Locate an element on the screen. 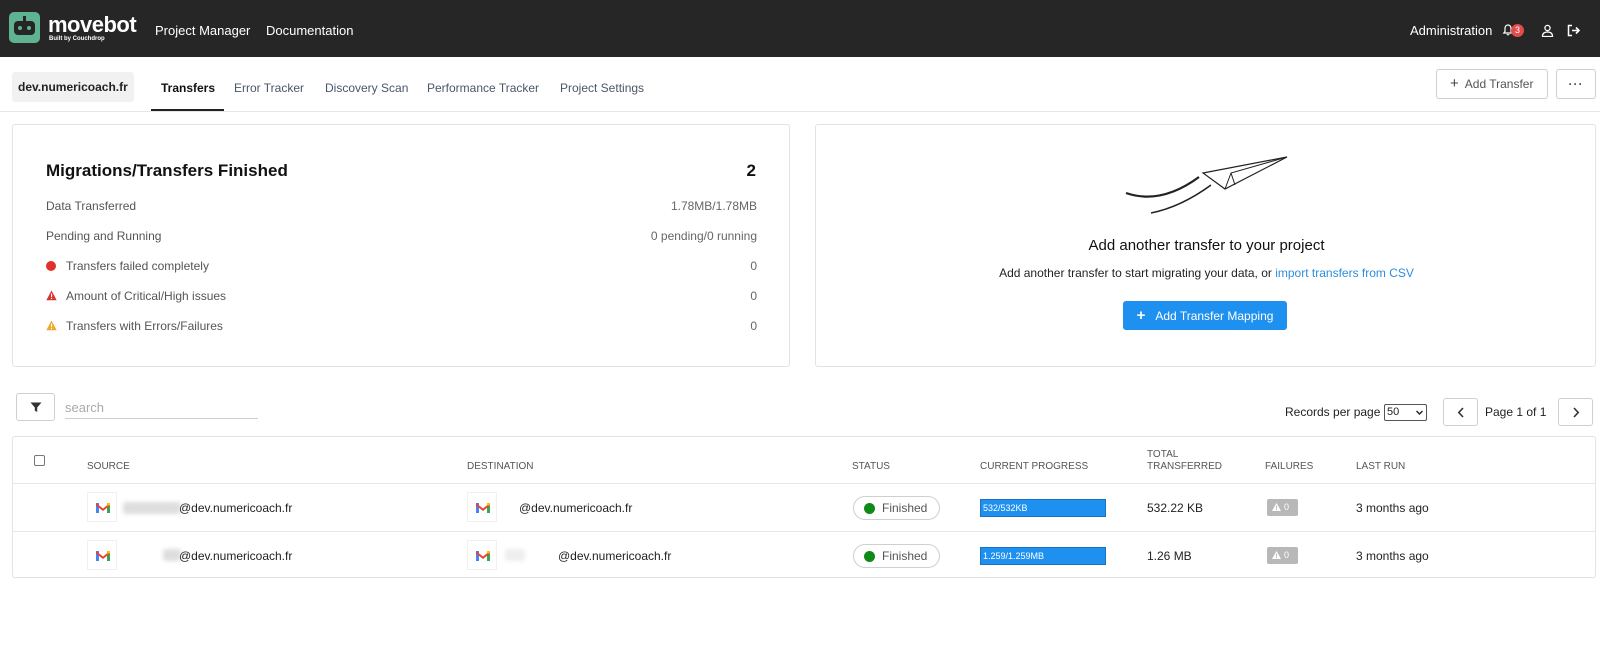  filter-button is located at coordinates (35, 407).